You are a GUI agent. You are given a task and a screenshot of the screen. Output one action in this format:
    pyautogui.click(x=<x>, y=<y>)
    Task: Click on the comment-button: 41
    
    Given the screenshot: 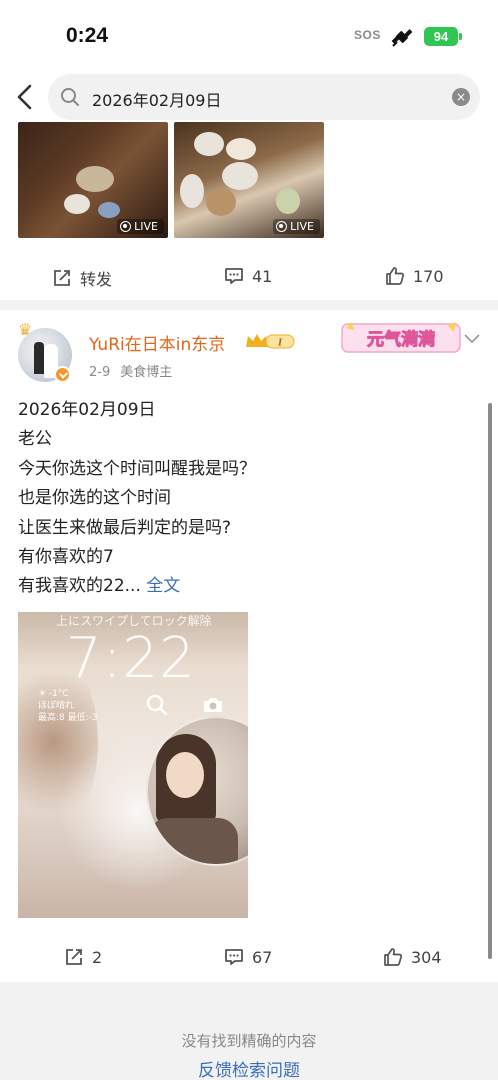 What is the action you would take?
    pyautogui.click(x=248, y=276)
    